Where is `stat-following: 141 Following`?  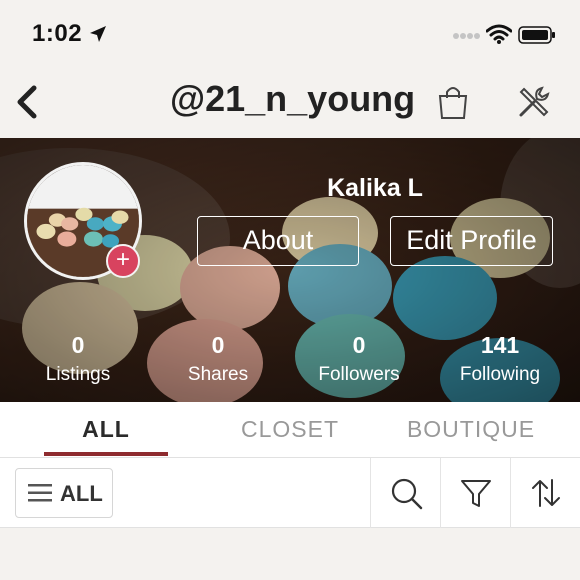 stat-following: 141 Following is located at coordinates (500, 360).